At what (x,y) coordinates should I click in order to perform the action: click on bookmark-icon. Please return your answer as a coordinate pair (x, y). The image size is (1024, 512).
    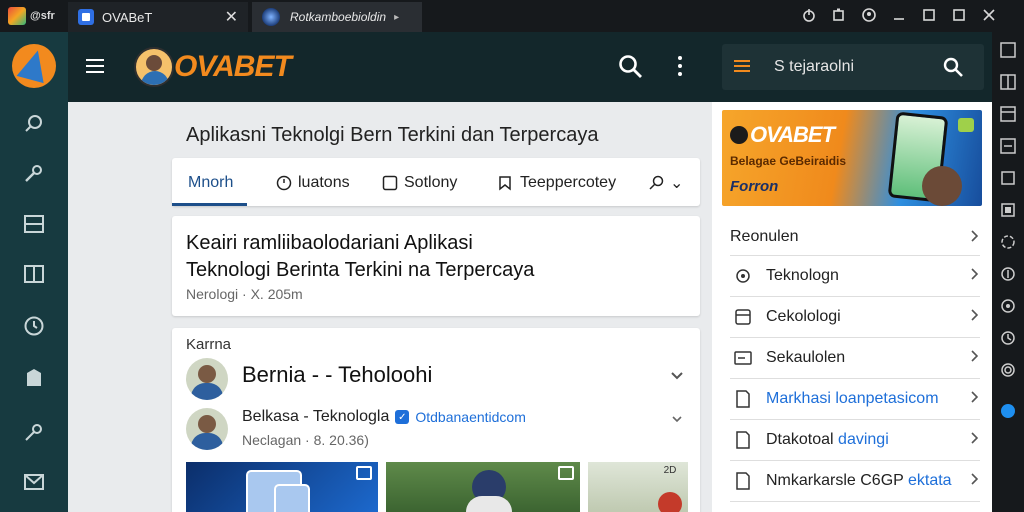
    Looking at the image, I should click on (34, 378).